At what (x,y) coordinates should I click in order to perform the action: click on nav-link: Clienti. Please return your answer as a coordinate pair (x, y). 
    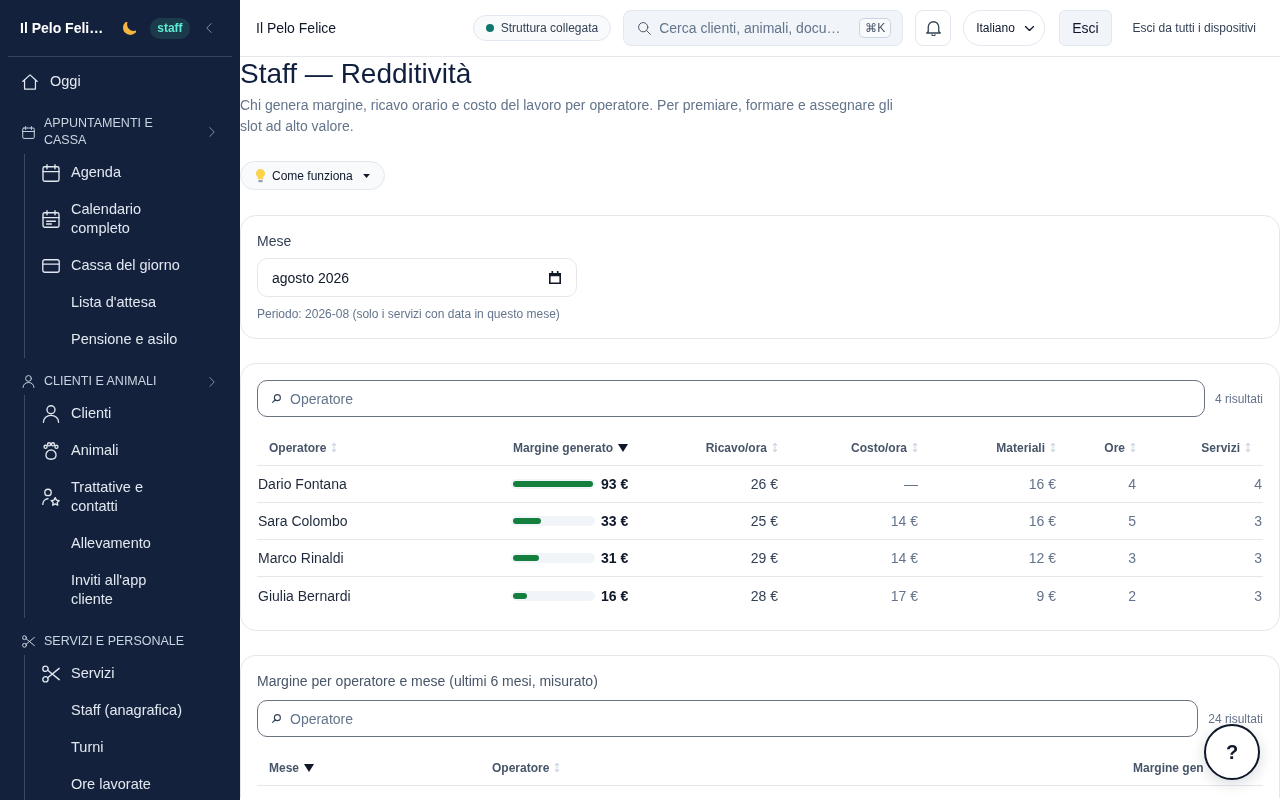
    Looking at the image, I should click on (128, 413).